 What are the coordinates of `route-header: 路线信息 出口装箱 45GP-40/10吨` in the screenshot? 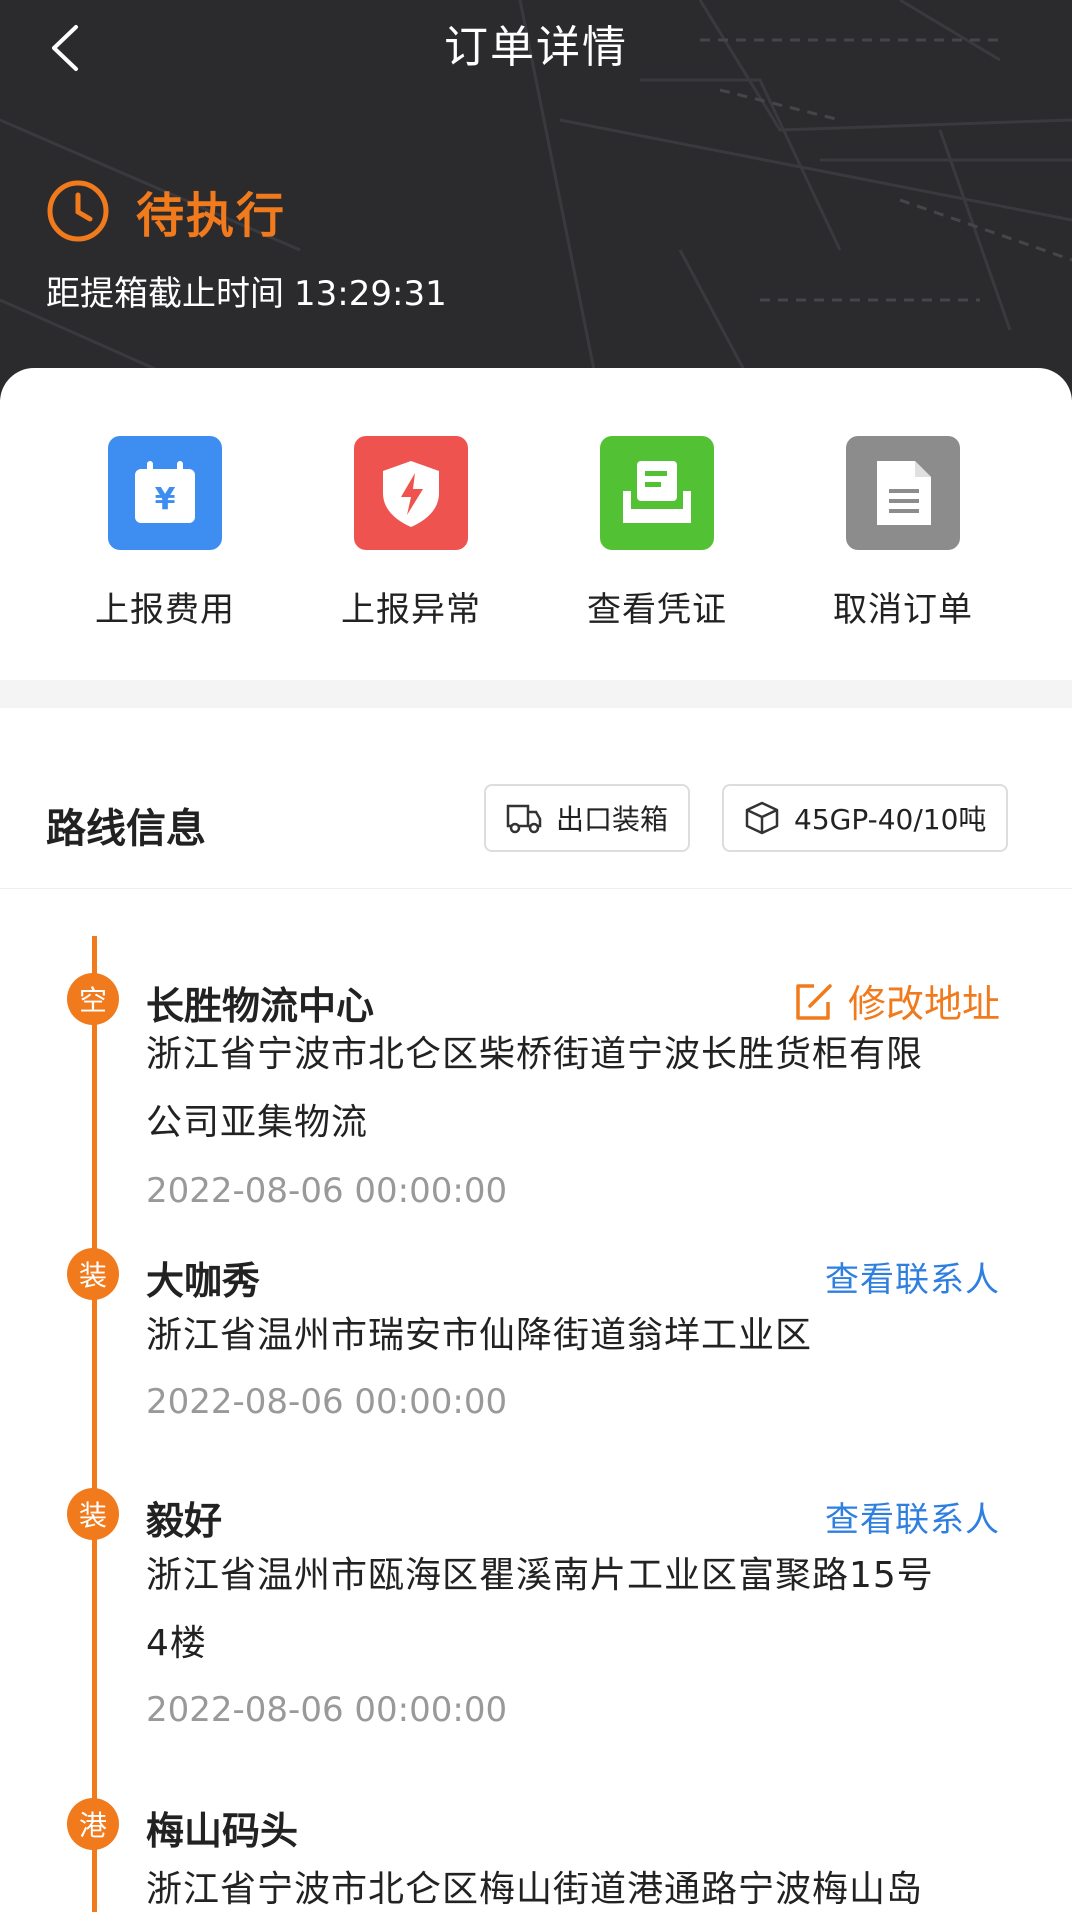 It's located at (536, 798).